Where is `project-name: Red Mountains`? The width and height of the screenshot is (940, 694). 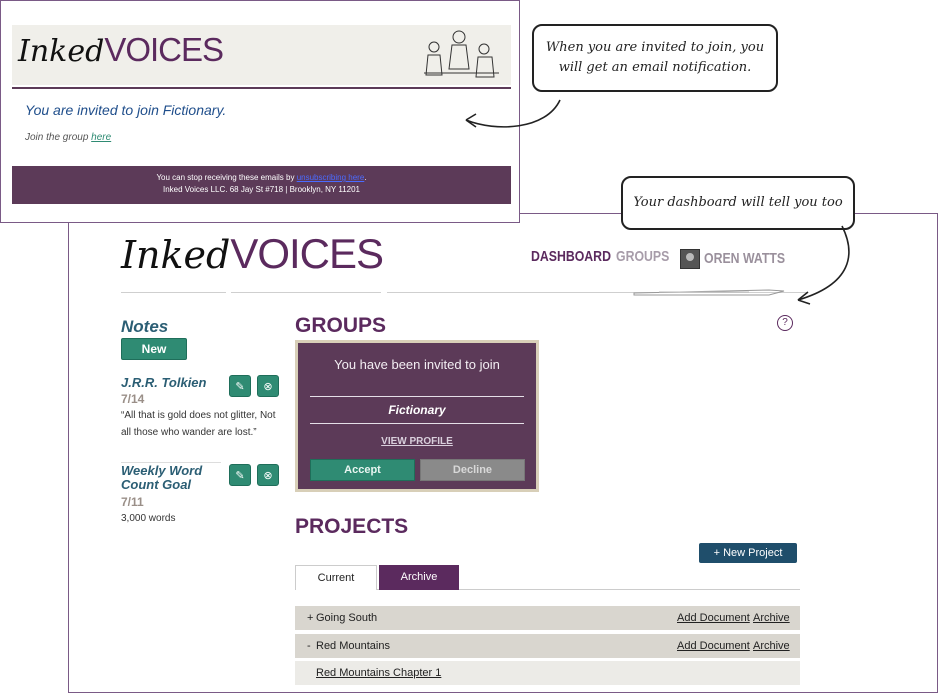
project-name: Red Mountains is located at coordinates (353, 646).